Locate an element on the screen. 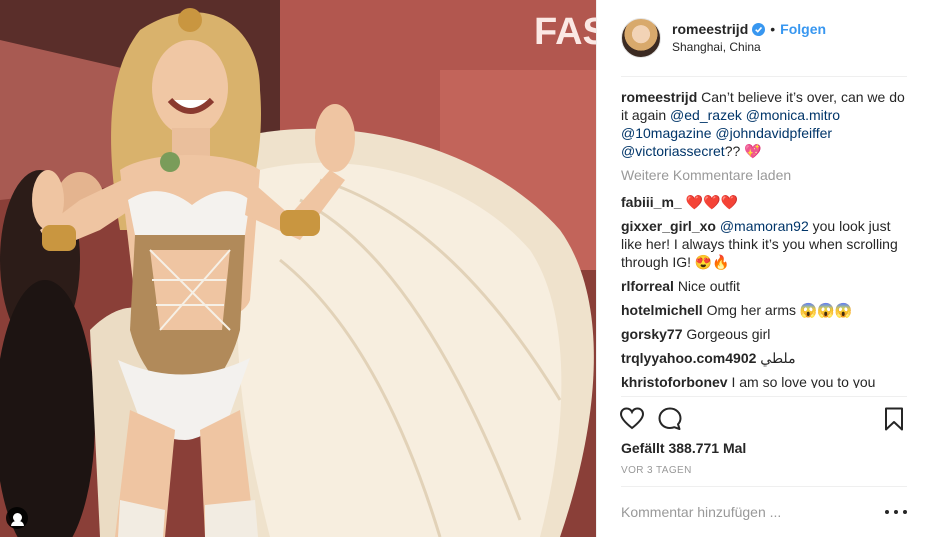 The image size is (930, 537). comment-username: fabiii_m_ is located at coordinates (651, 202).